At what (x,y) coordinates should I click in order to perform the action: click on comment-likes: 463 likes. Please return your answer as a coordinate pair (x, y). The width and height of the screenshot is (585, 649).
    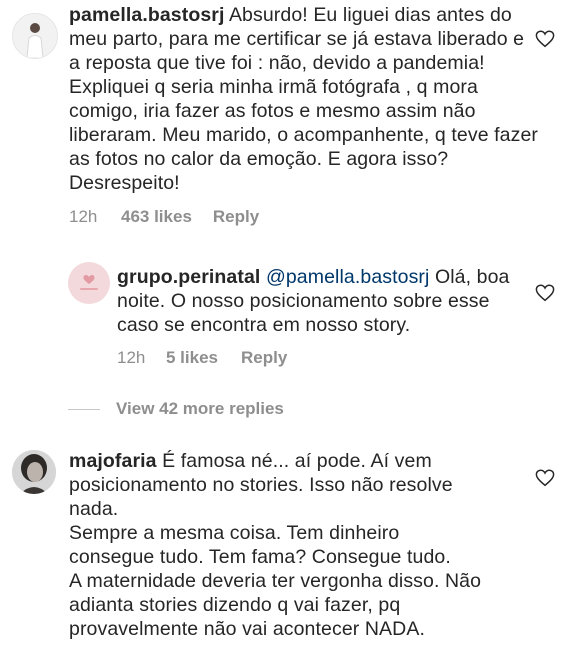
    Looking at the image, I should click on (156, 217).